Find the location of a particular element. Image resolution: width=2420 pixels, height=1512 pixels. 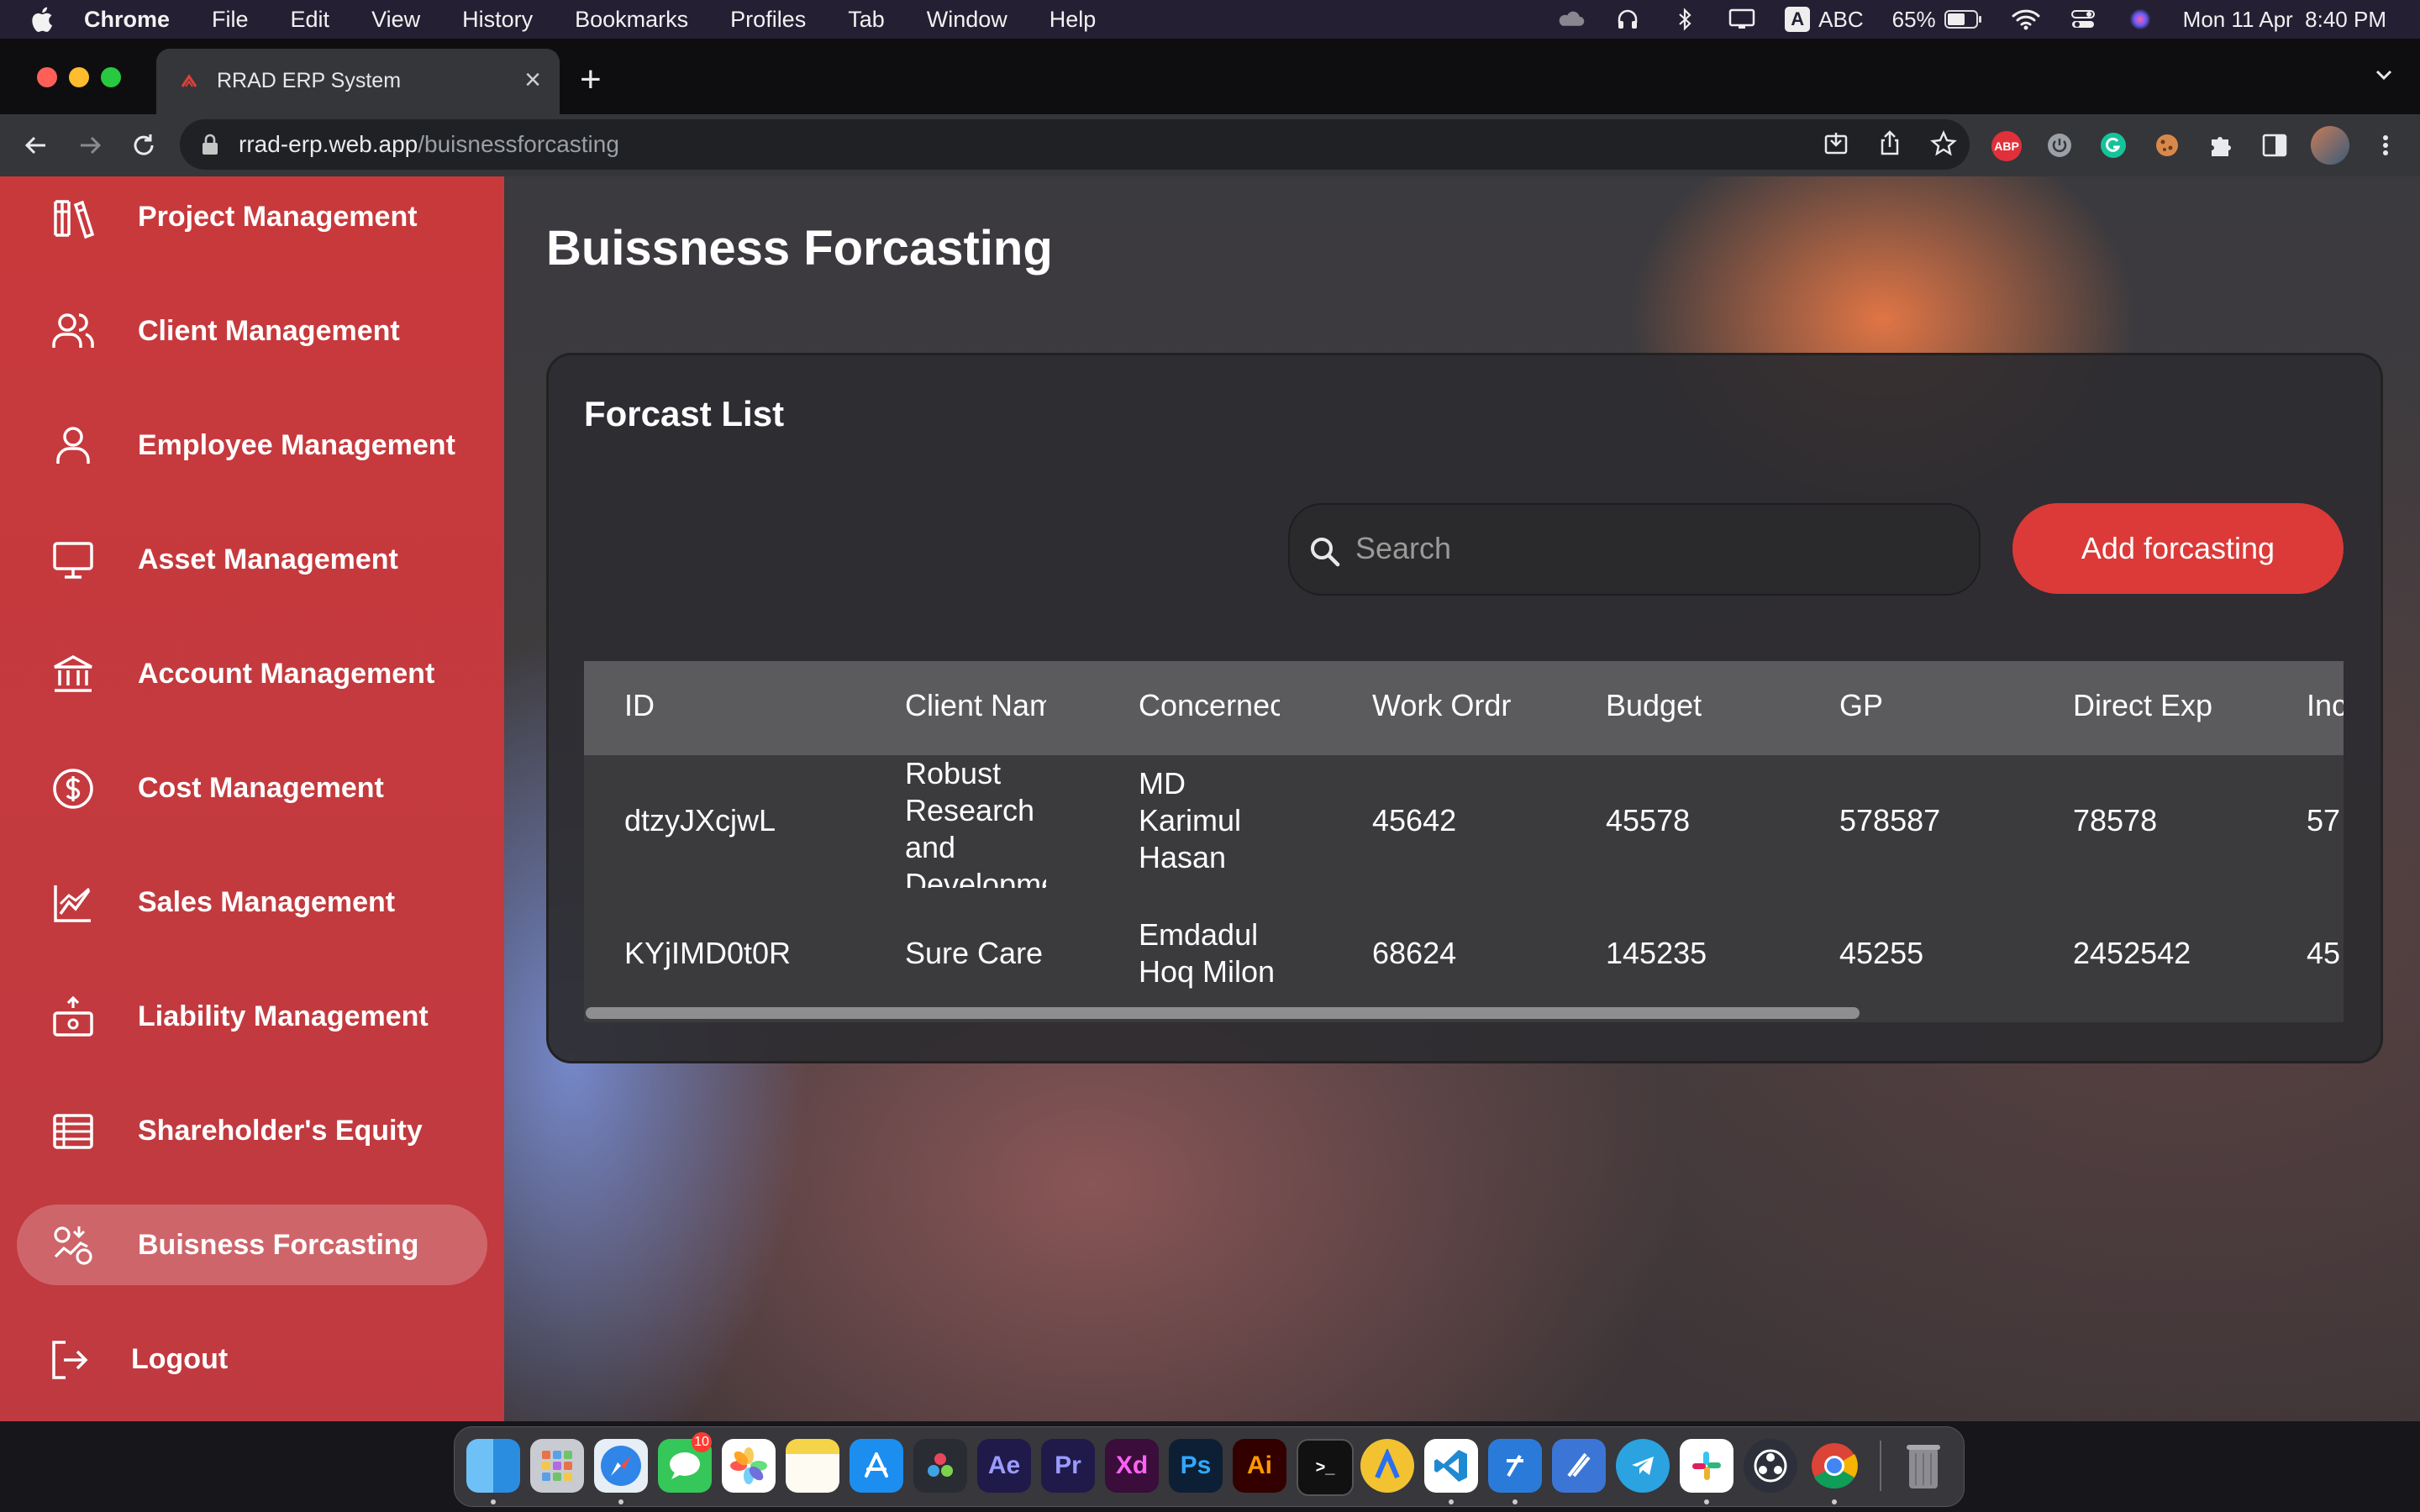

notes-icon is located at coordinates (812, 1466).